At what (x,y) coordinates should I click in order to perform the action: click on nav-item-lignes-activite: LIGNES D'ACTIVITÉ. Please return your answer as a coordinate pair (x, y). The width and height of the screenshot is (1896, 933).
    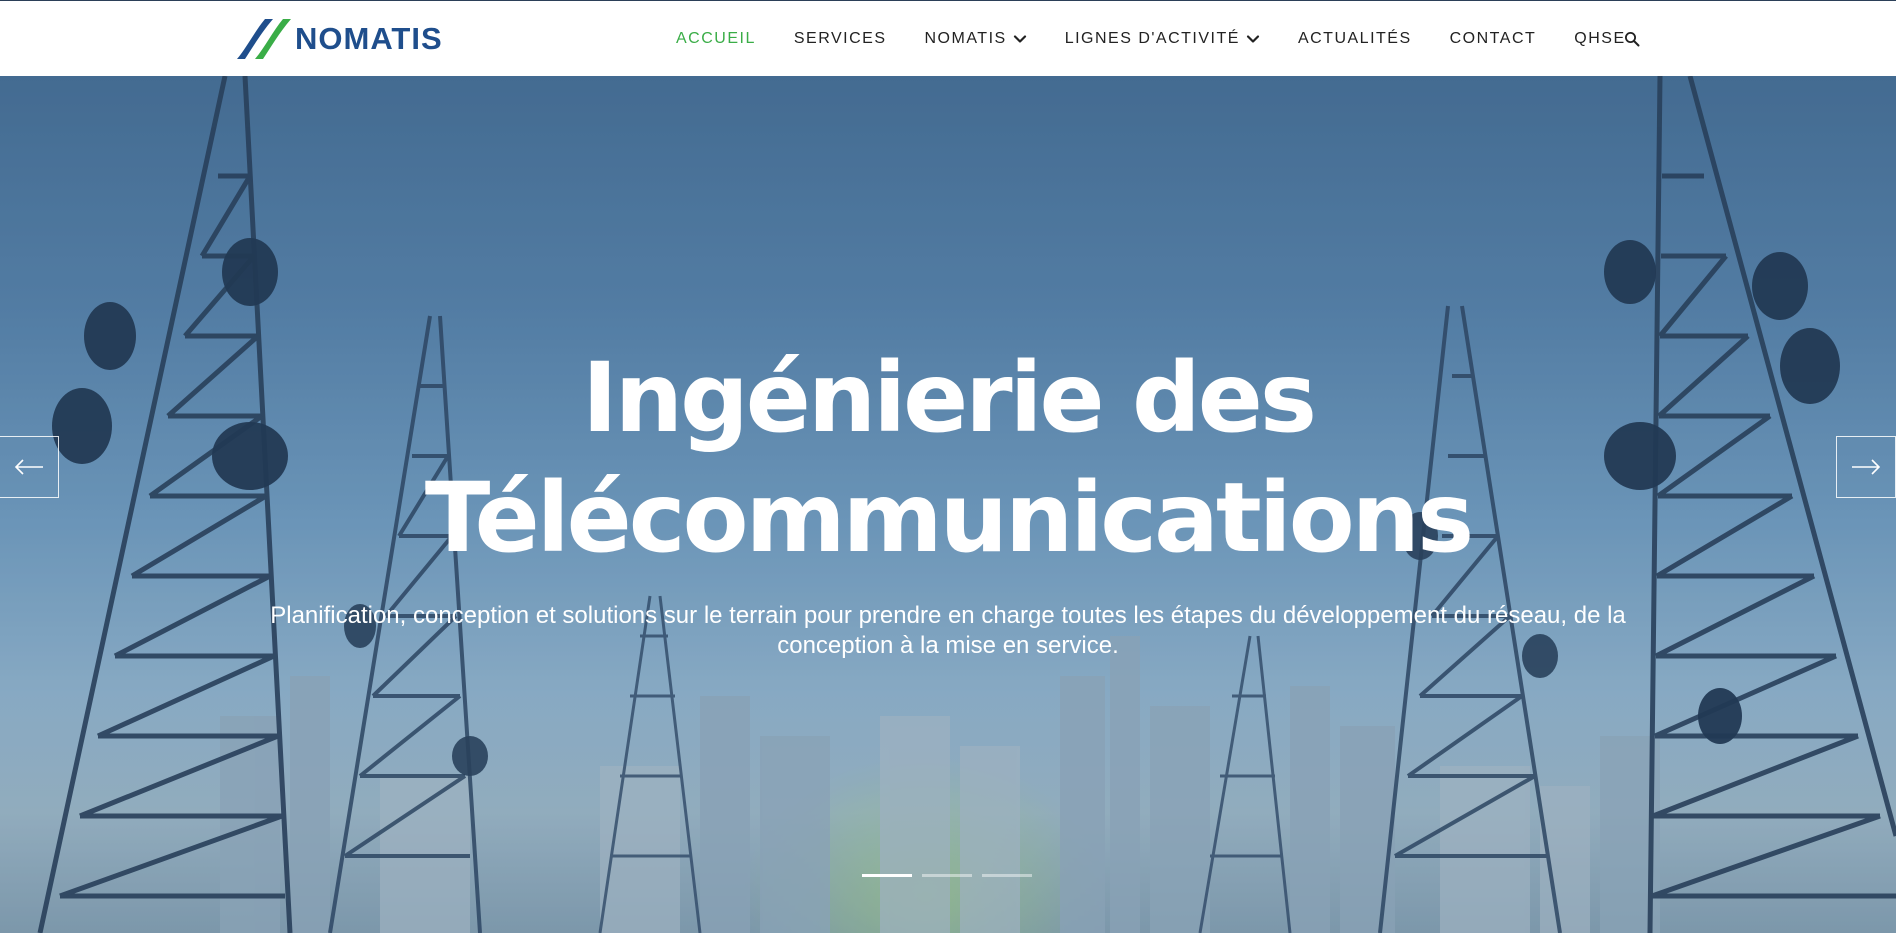
    Looking at the image, I should click on (1162, 39).